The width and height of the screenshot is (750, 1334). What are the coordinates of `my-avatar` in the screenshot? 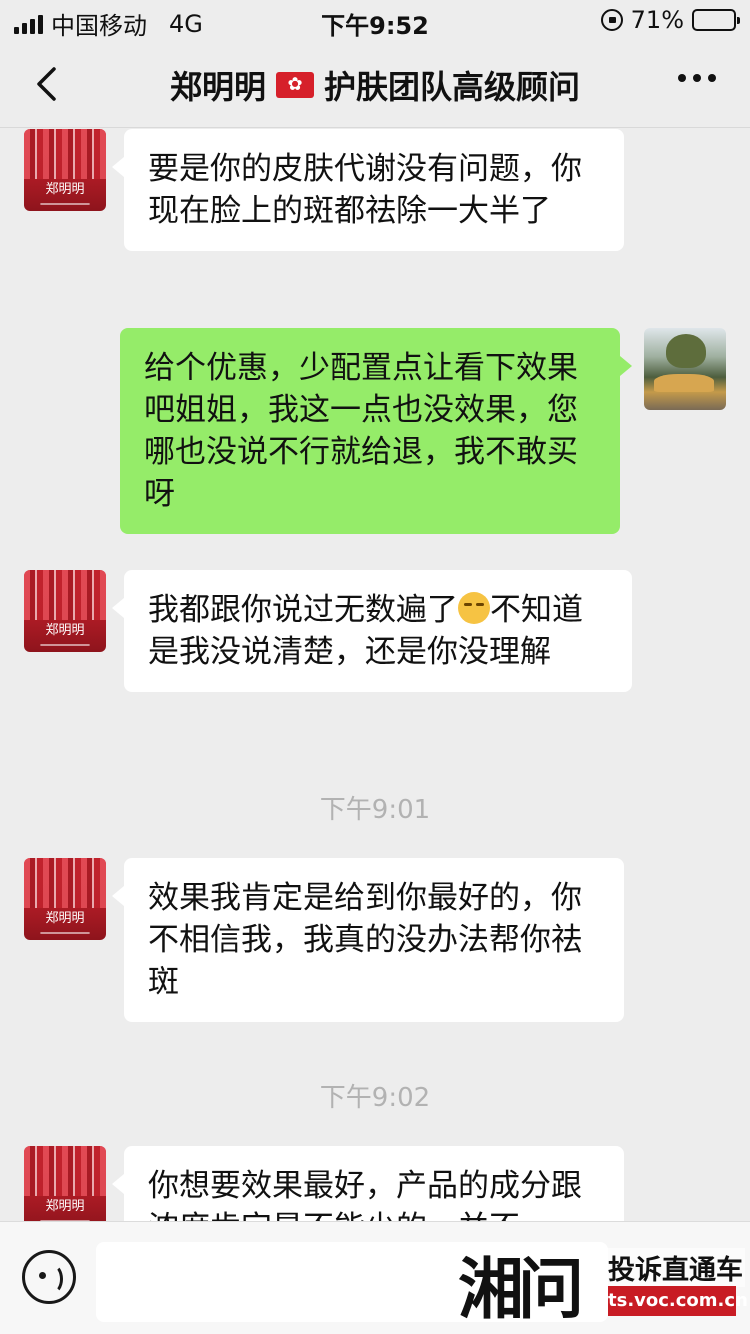 It's located at (685, 369).